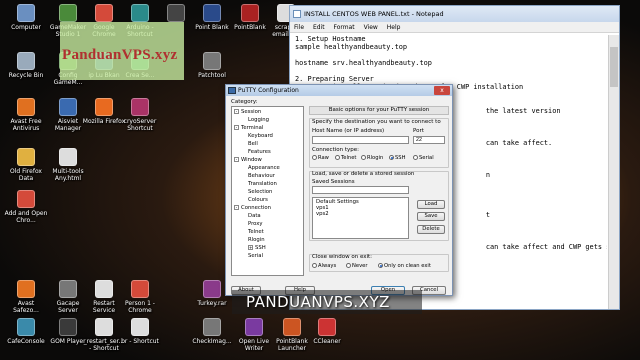 The image size is (640, 360). What do you see at coordinates (442, 90) in the screenshot?
I see `close-button: x` at bounding box center [442, 90].